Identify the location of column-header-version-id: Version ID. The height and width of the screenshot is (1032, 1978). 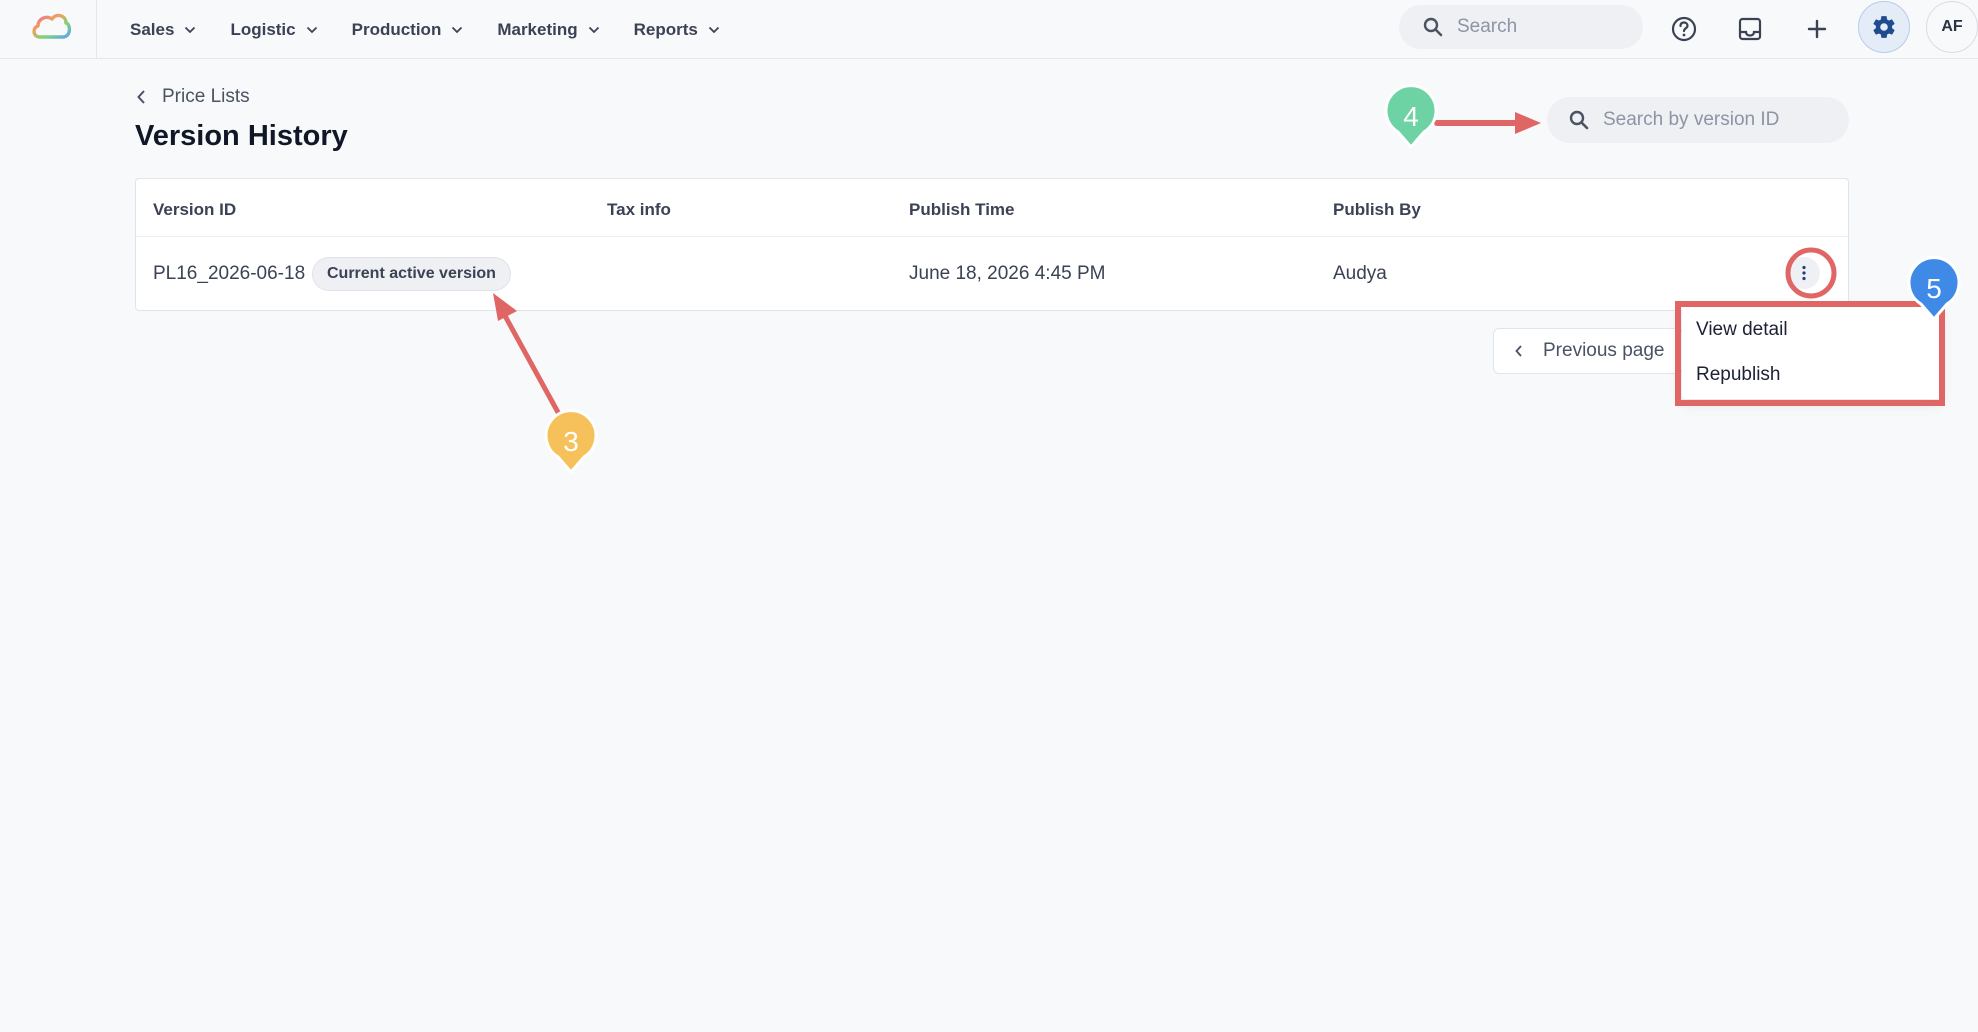
(195, 209).